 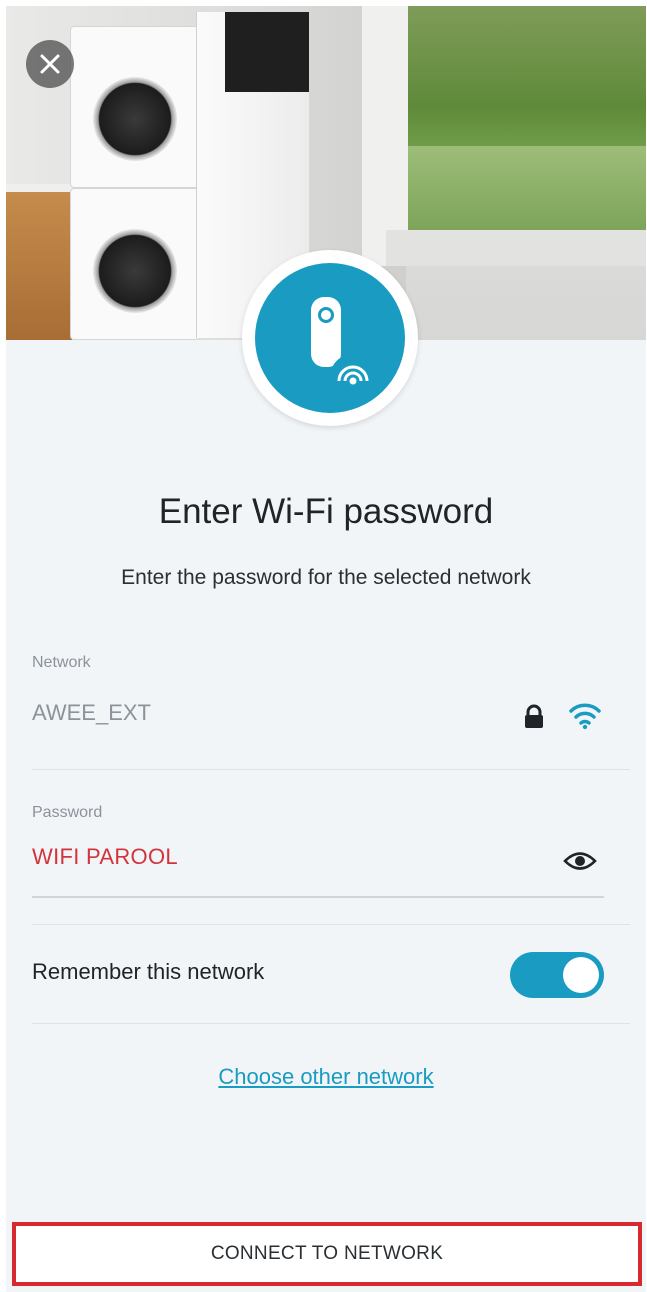 What do you see at coordinates (67, 812) in the screenshot?
I see `password-label: Password` at bounding box center [67, 812].